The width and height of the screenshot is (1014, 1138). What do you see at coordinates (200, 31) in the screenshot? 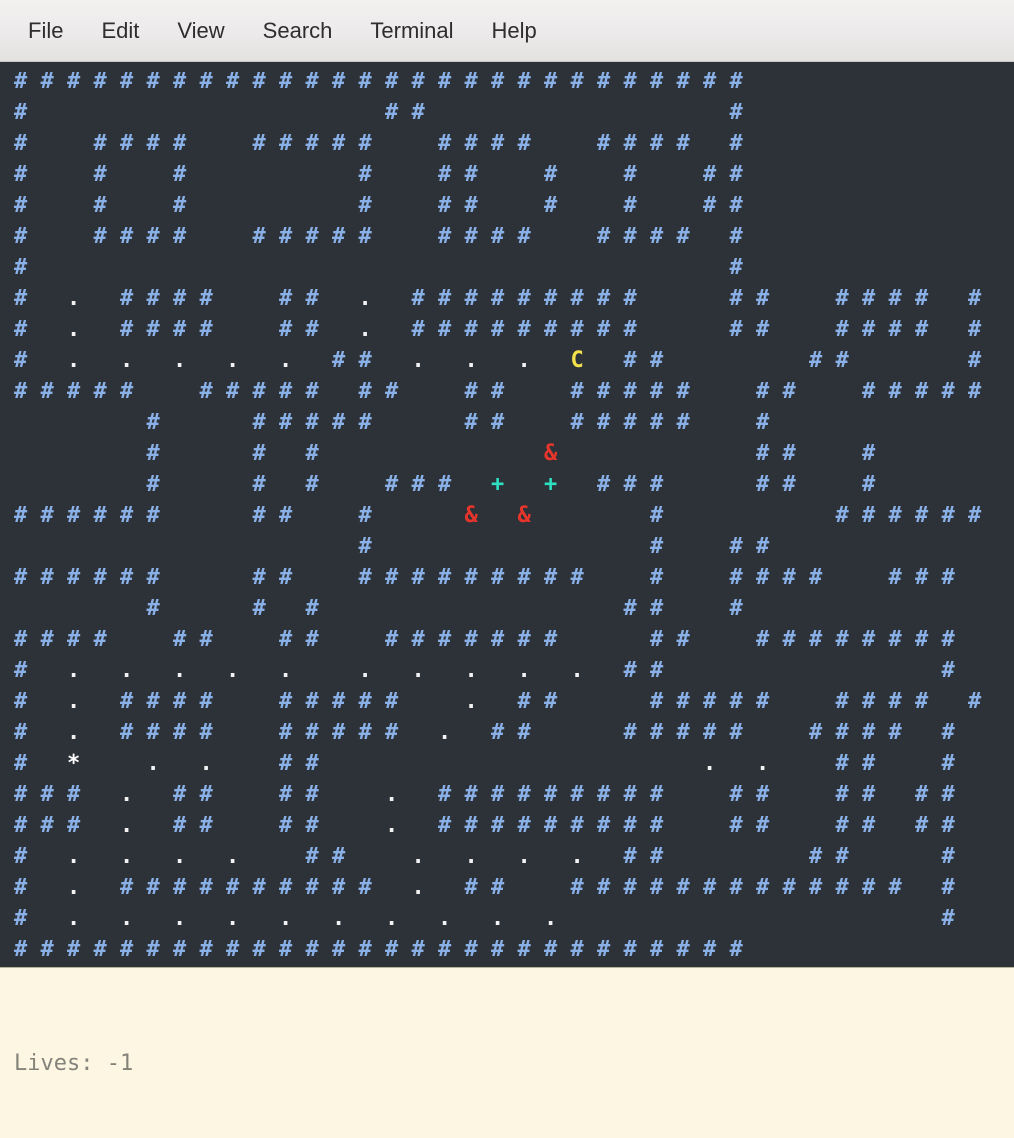
I see `menu-view: View` at bounding box center [200, 31].